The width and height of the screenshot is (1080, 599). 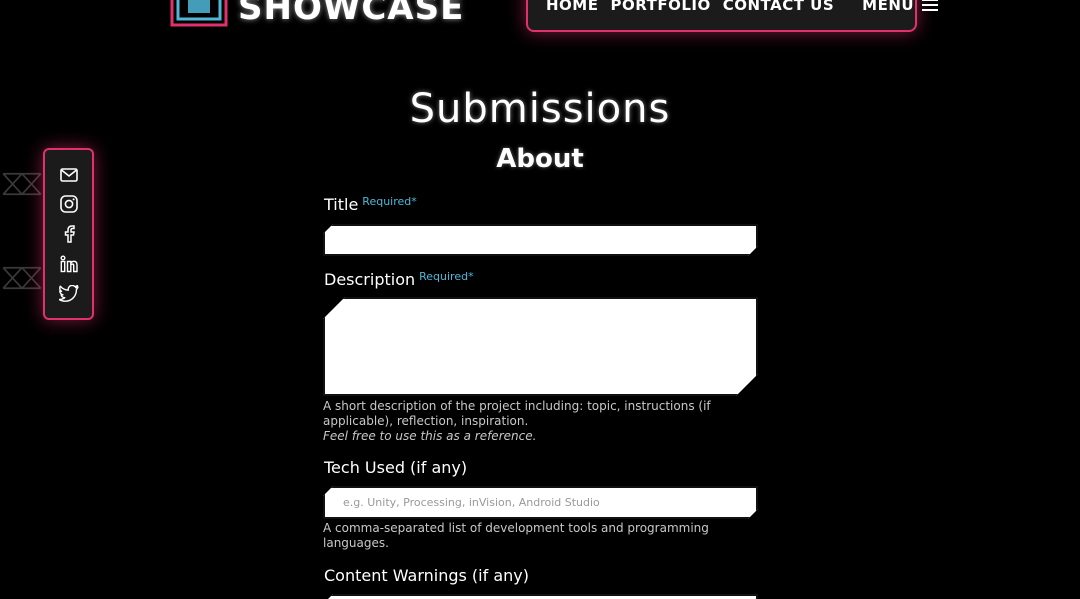 What do you see at coordinates (351, 14) in the screenshot?
I see `logo-text: SHOWCASE` at bounding box center [351, 14].